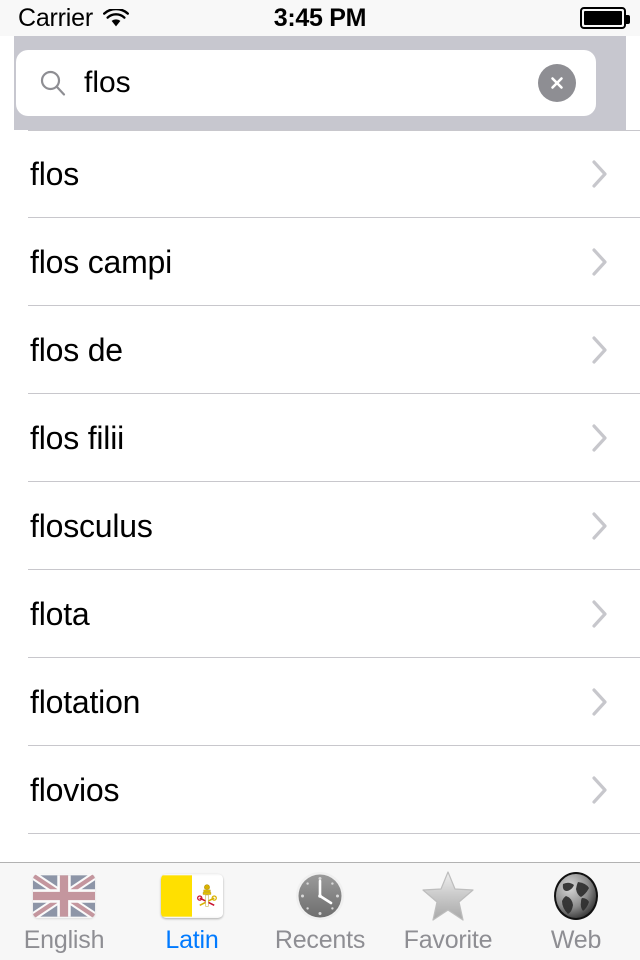 The height and width of the screenshot is (960, 640). I want to click on row-label: flovios, so click(75, 789).